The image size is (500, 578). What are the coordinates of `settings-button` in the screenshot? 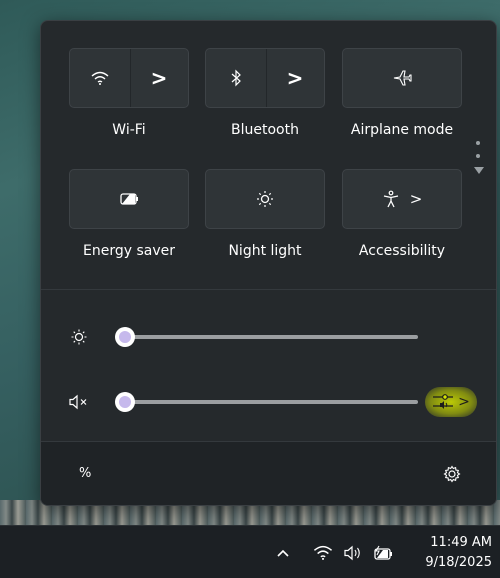 It's located at (452, 474).